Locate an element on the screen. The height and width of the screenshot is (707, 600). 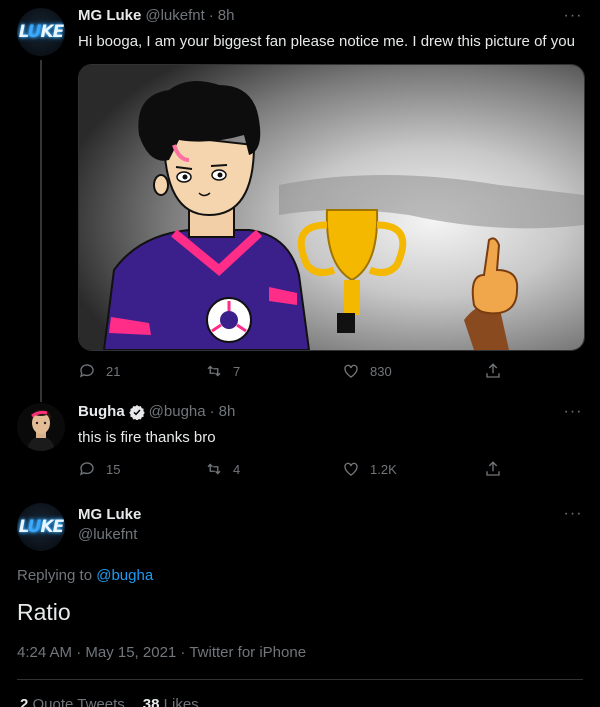
luke-logo: LUKE is located at coordinates (41, 527).